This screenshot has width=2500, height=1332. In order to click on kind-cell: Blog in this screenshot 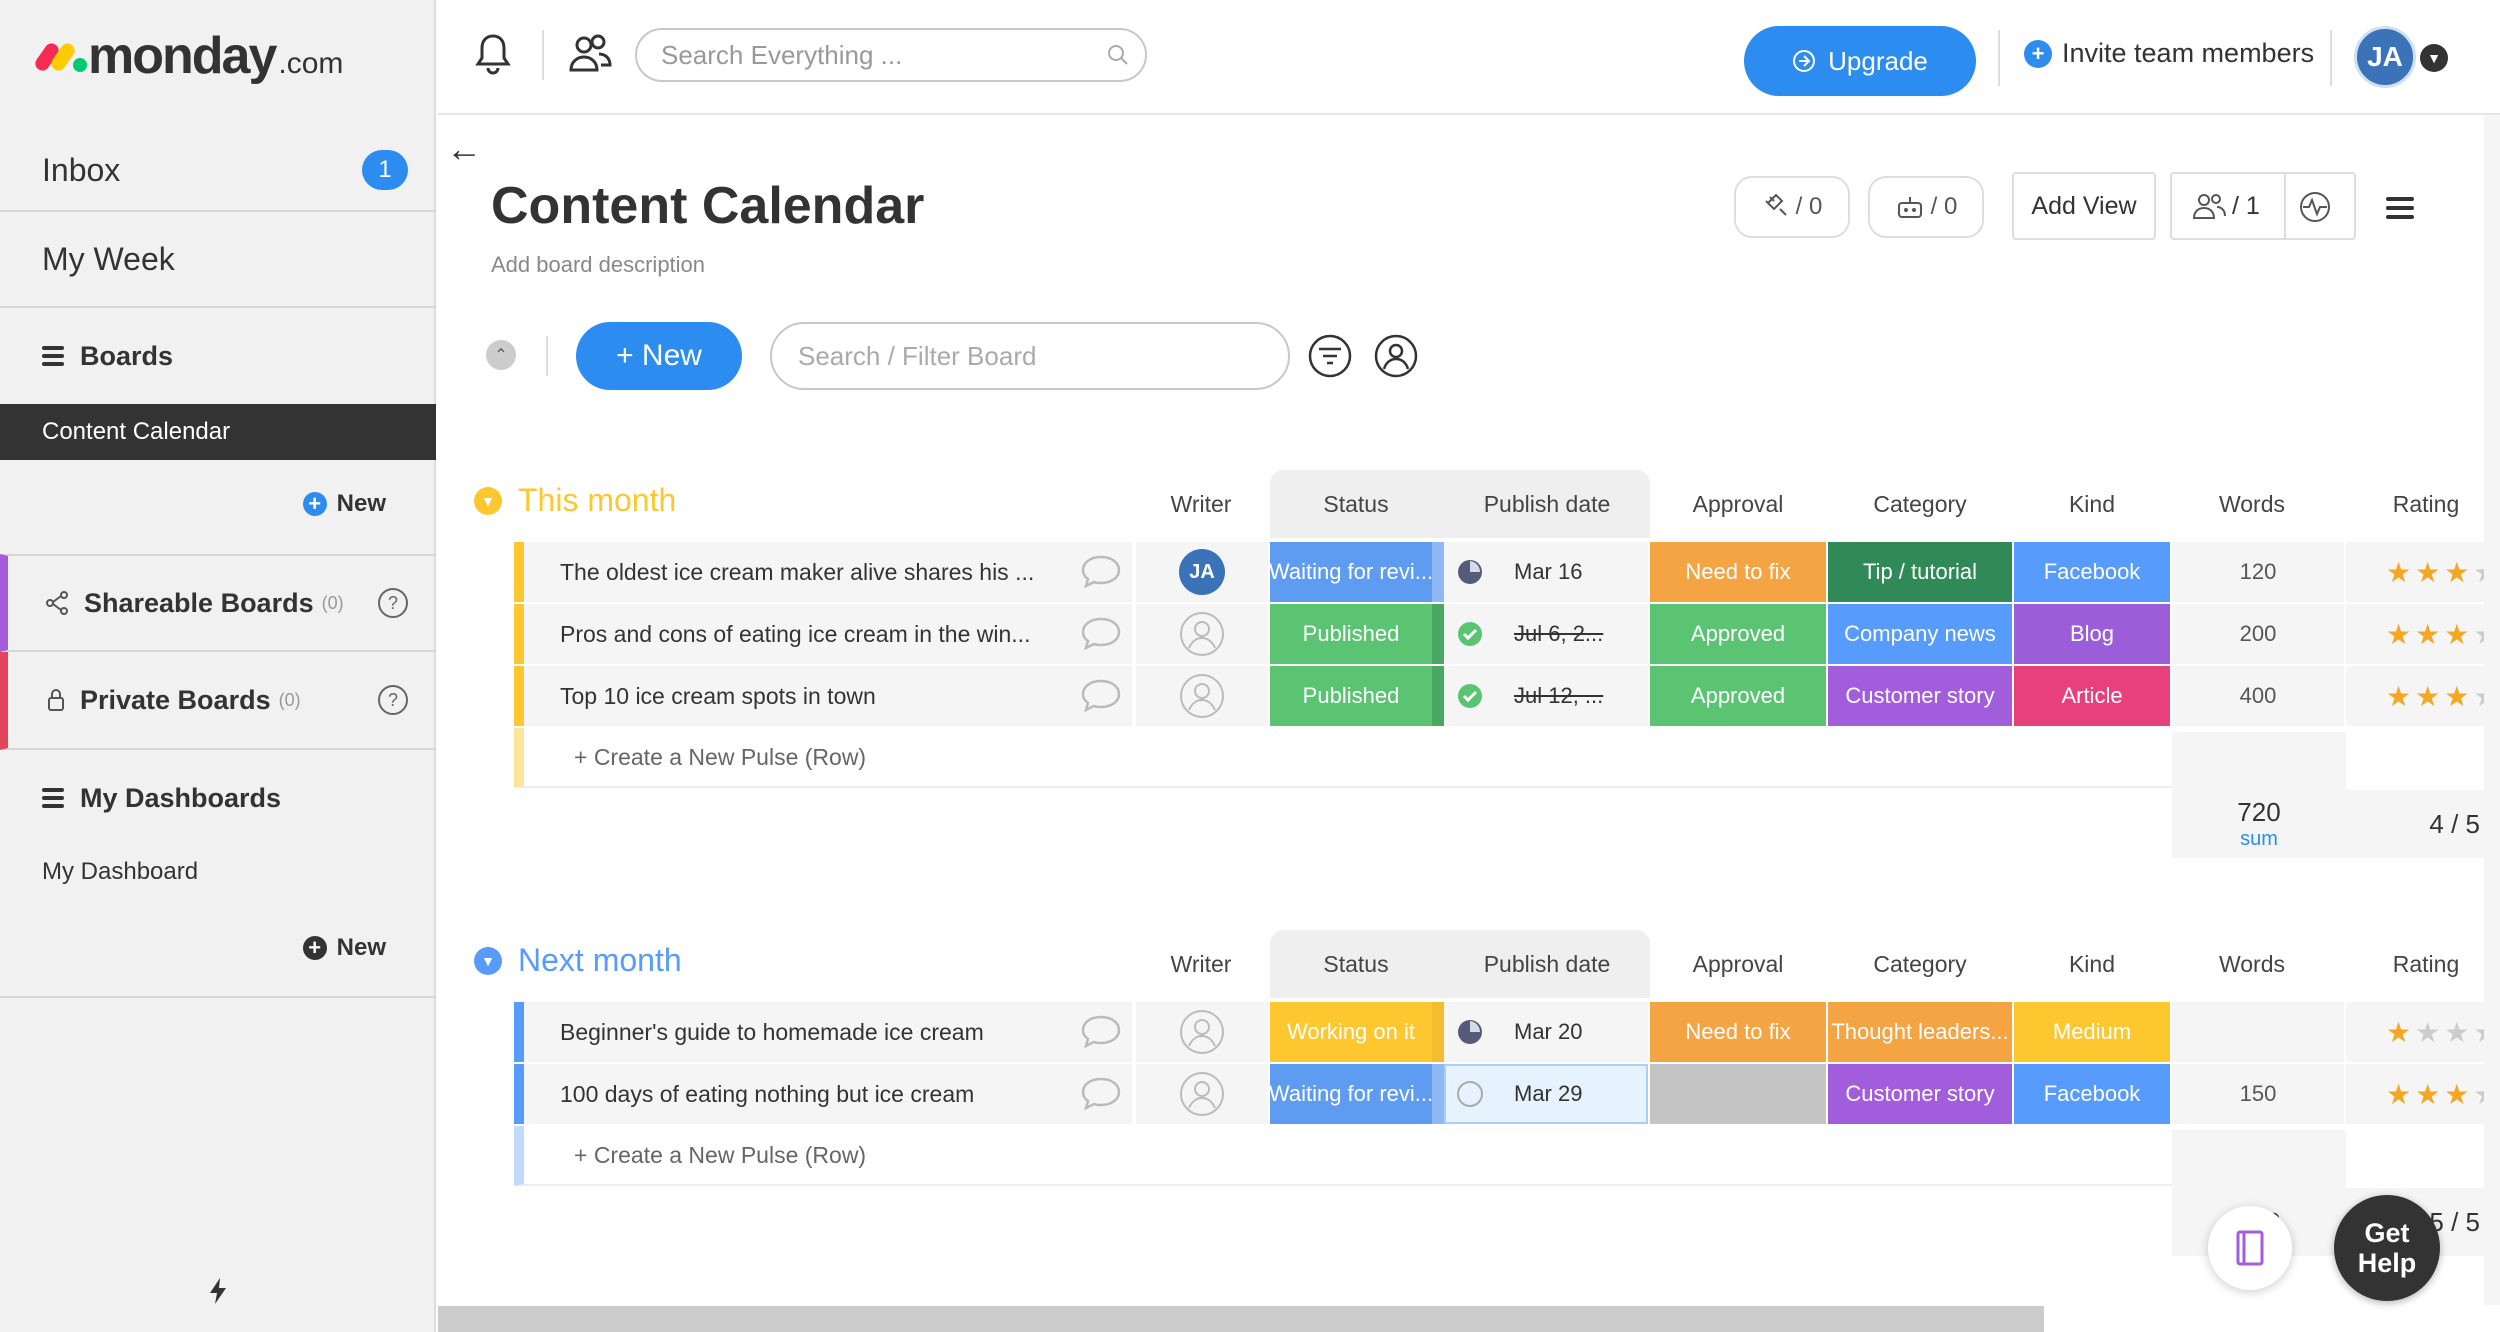, I will do `click(2093, 634)`.